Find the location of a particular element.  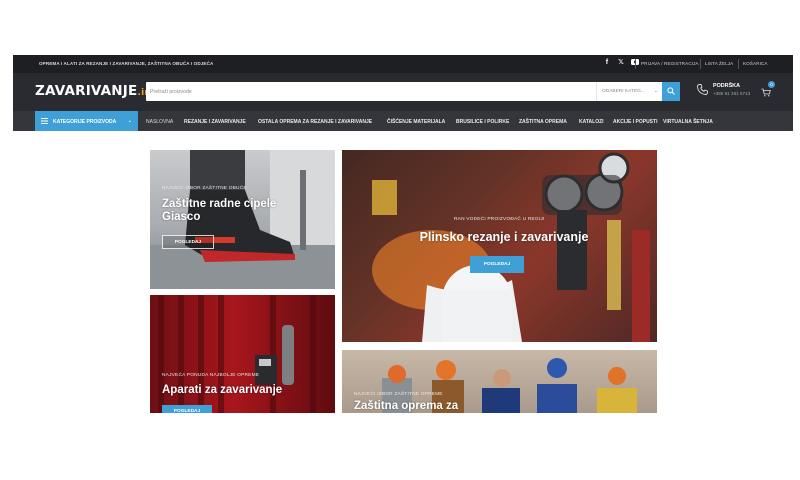

site-logo: ZAVARIVANJE.info is located at coordinates (98, 91).